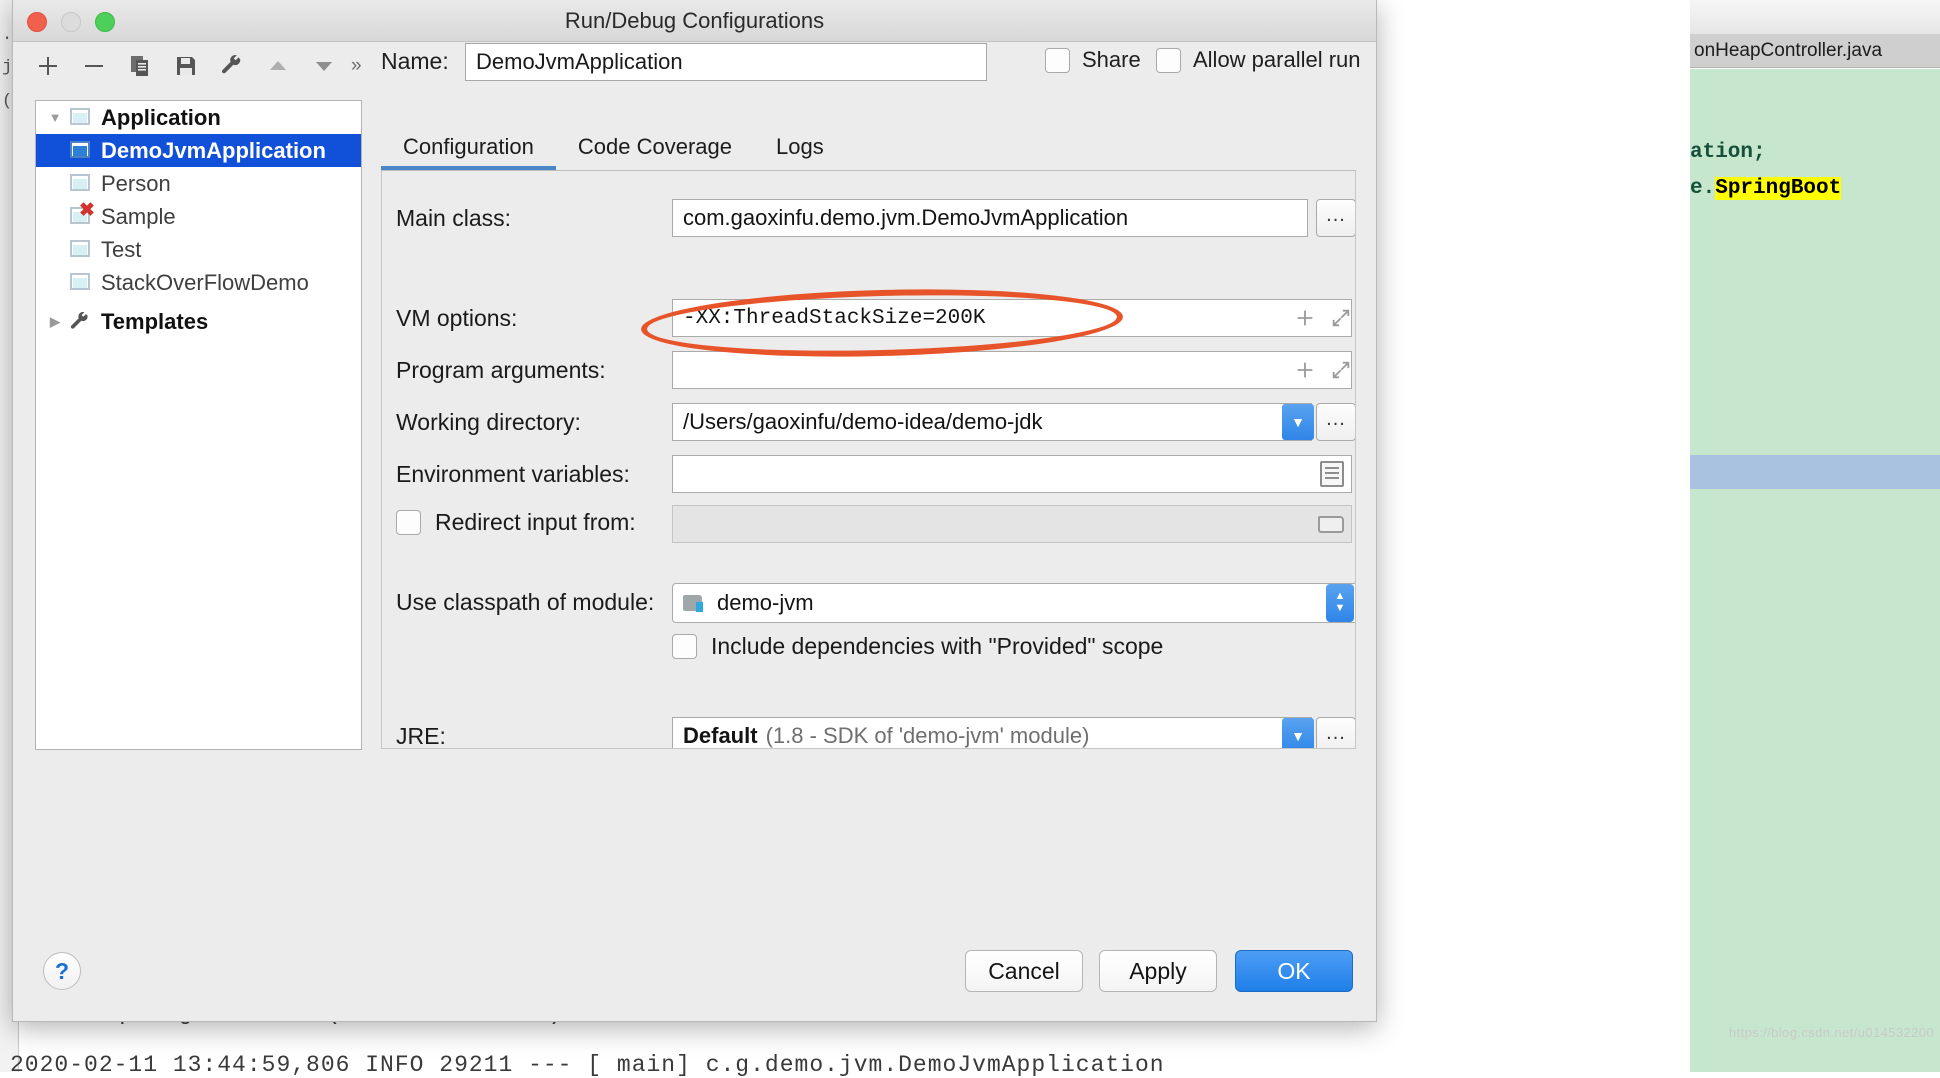 This screenshot has height=1078, width=1940. What do you see at coordinates (1012, 318) in the screenshot?
I see `vm-options-input: -XX:ThreadStackSize=200K` at bounding box center [1012, 318].